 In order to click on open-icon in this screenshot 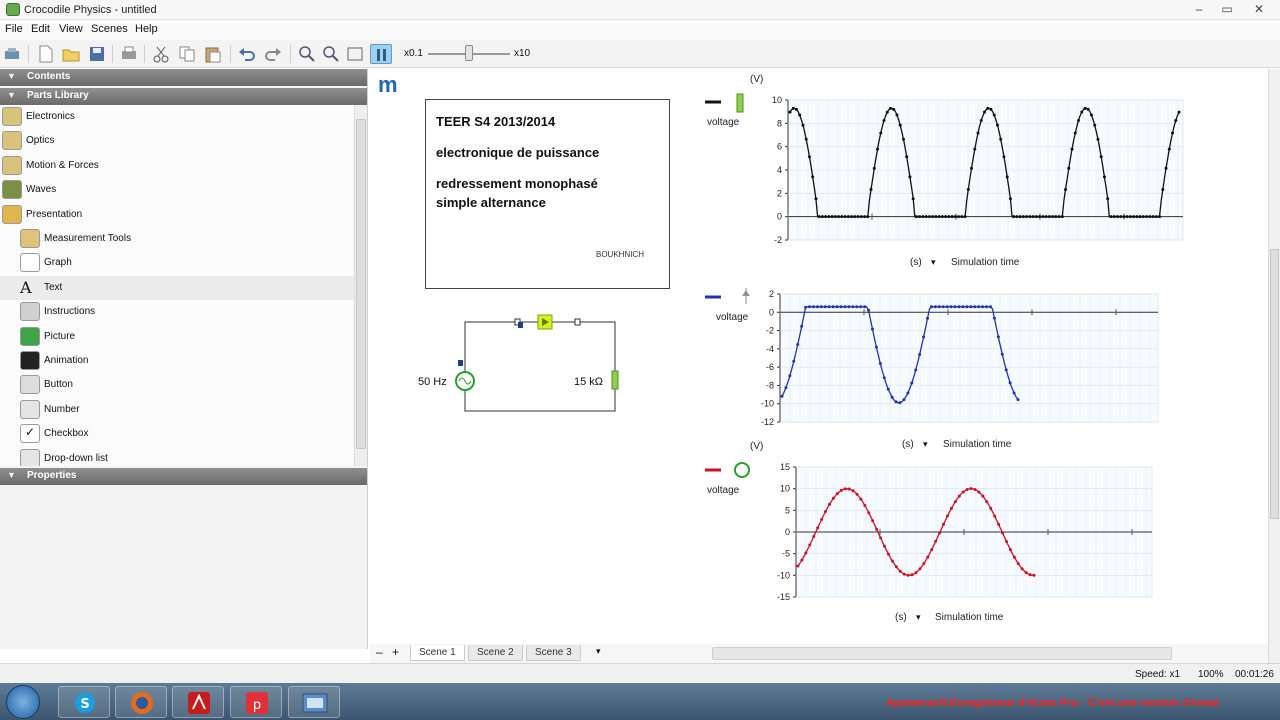, I will do `click(71, 54)`.